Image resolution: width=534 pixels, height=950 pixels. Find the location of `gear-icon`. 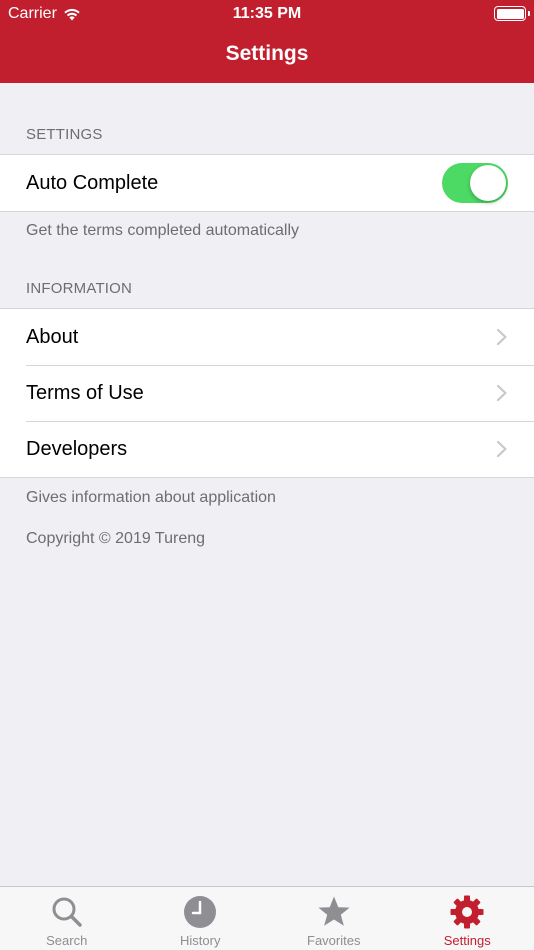

gear-icon is located at coordinates (467, 912).